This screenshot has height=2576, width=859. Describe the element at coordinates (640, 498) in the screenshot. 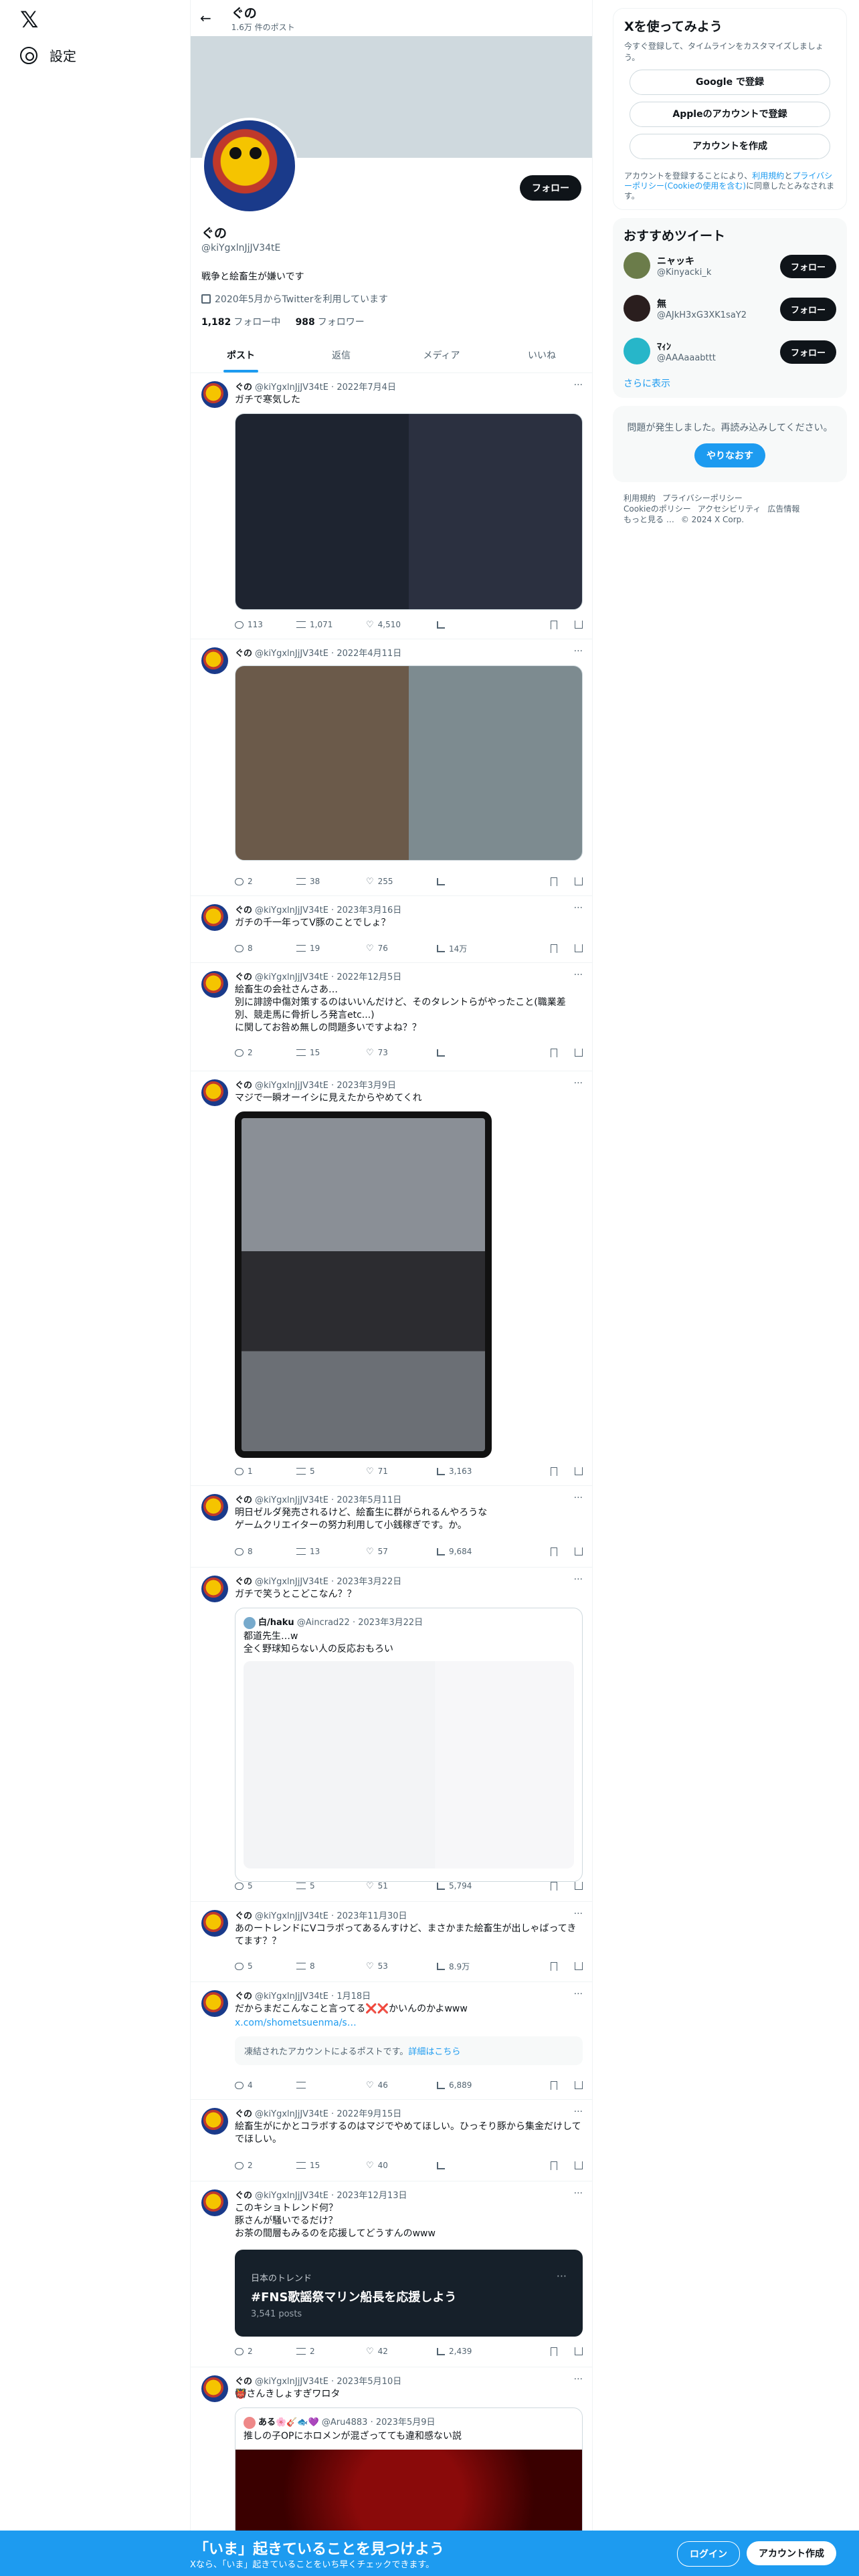

I see `footer-link: 利用規約` at that location.